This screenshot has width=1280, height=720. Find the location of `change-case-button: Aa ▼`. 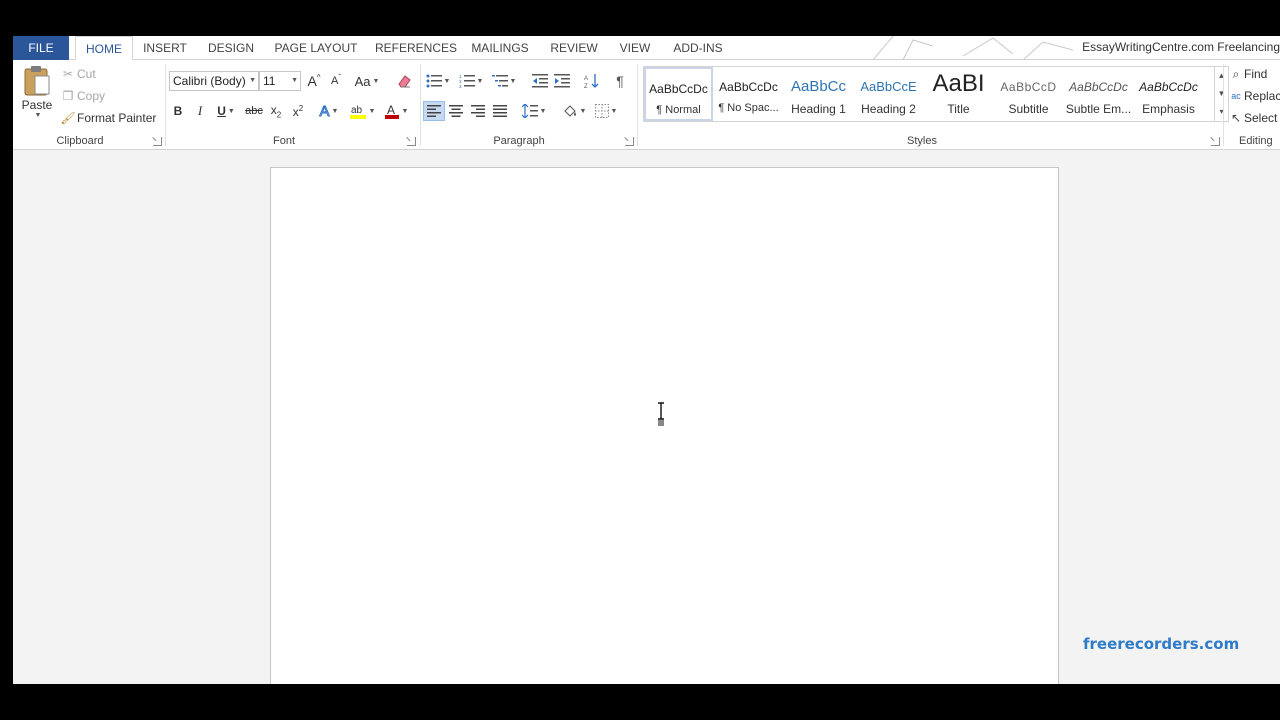

change-case-button: Aa ▼ is located at coordinates (367, 81).